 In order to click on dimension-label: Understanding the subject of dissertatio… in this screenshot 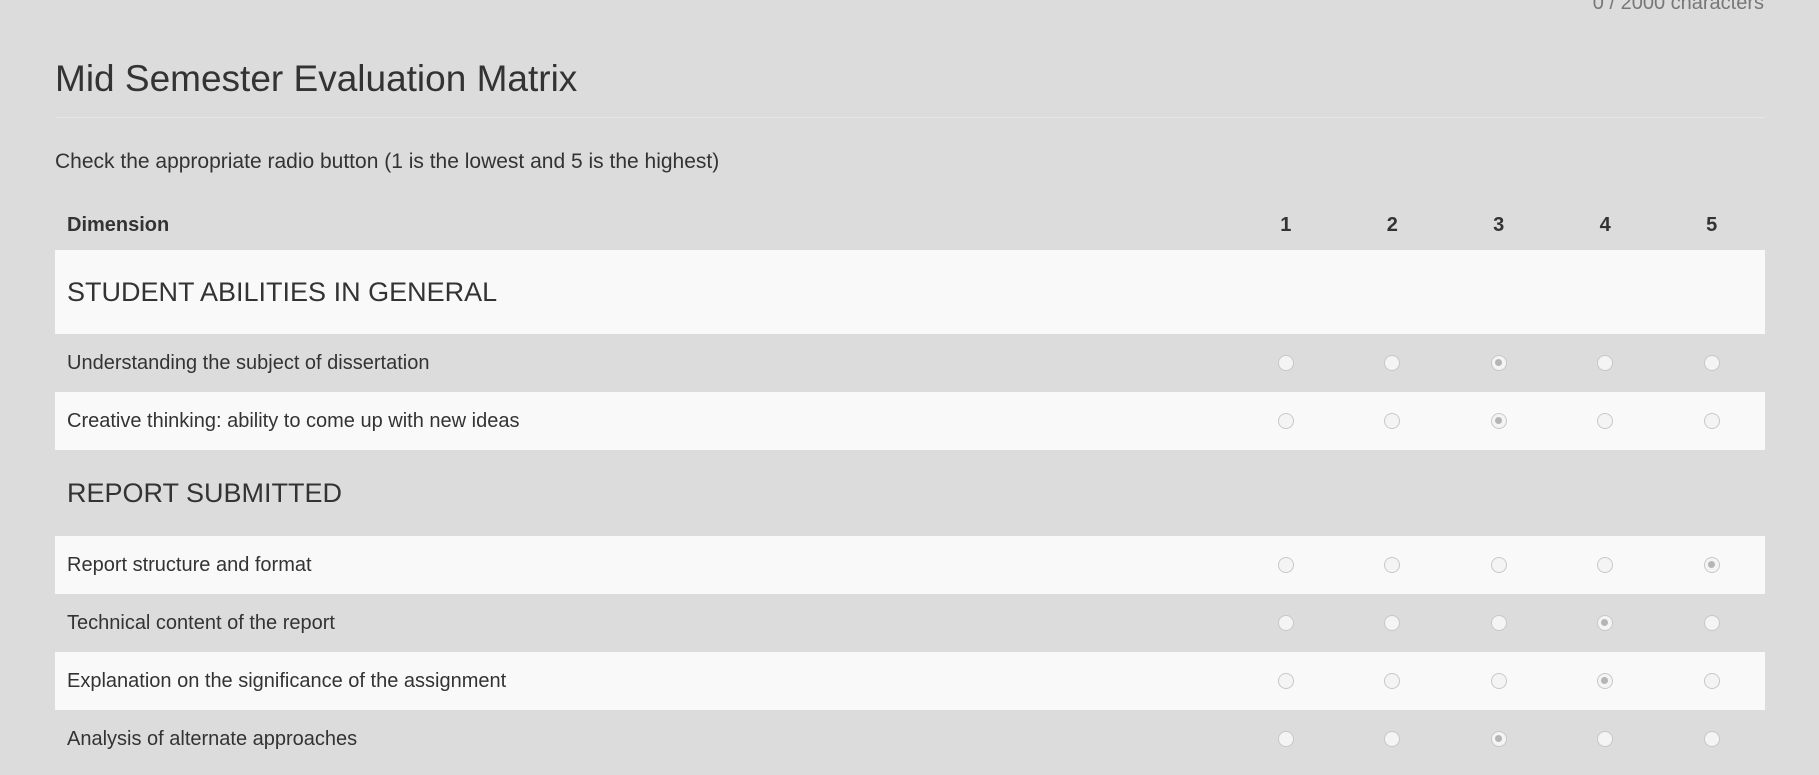, I will do `click(248, 362)`.